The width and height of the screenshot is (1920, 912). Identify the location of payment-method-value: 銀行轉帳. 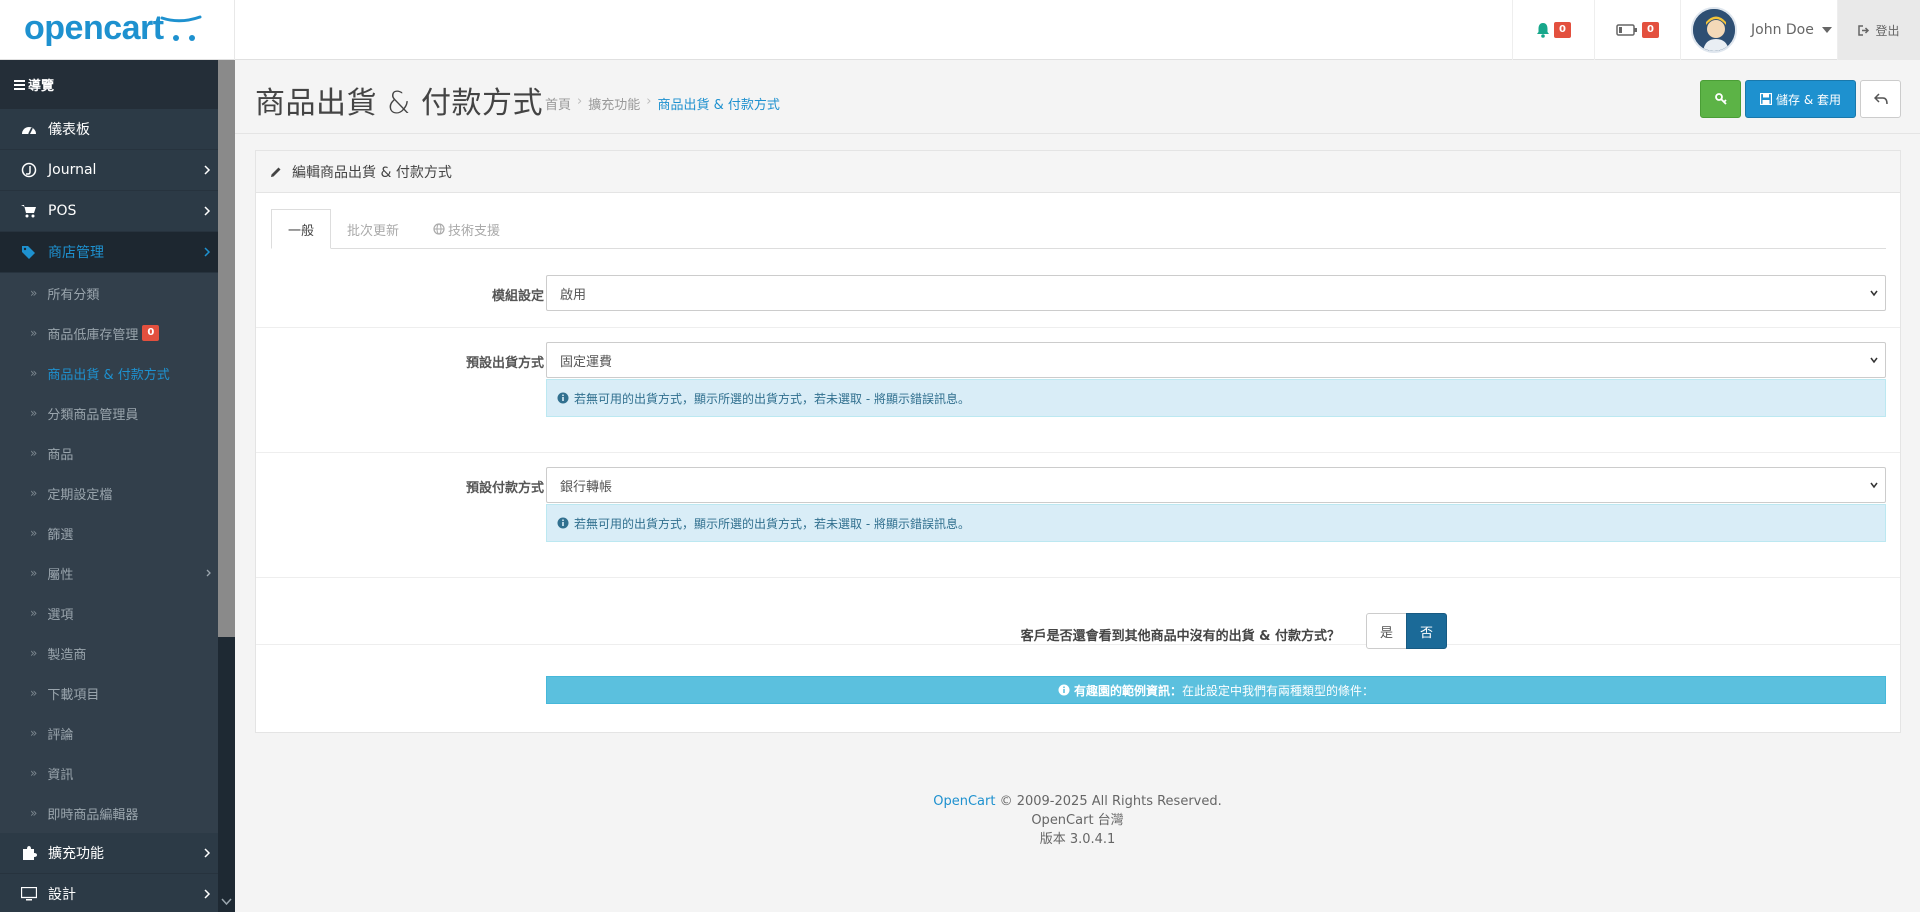
(586, 487).